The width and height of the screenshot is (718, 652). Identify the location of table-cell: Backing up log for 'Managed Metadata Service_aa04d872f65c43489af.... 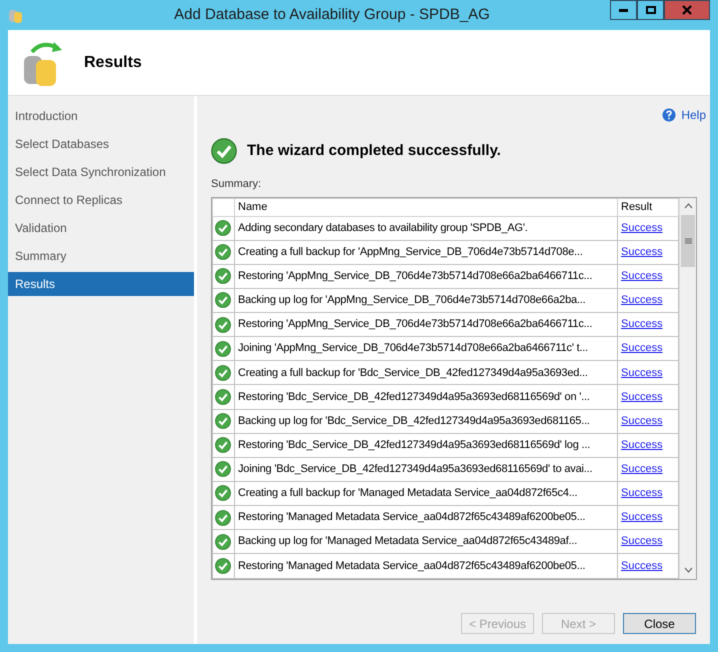
(426, 542).